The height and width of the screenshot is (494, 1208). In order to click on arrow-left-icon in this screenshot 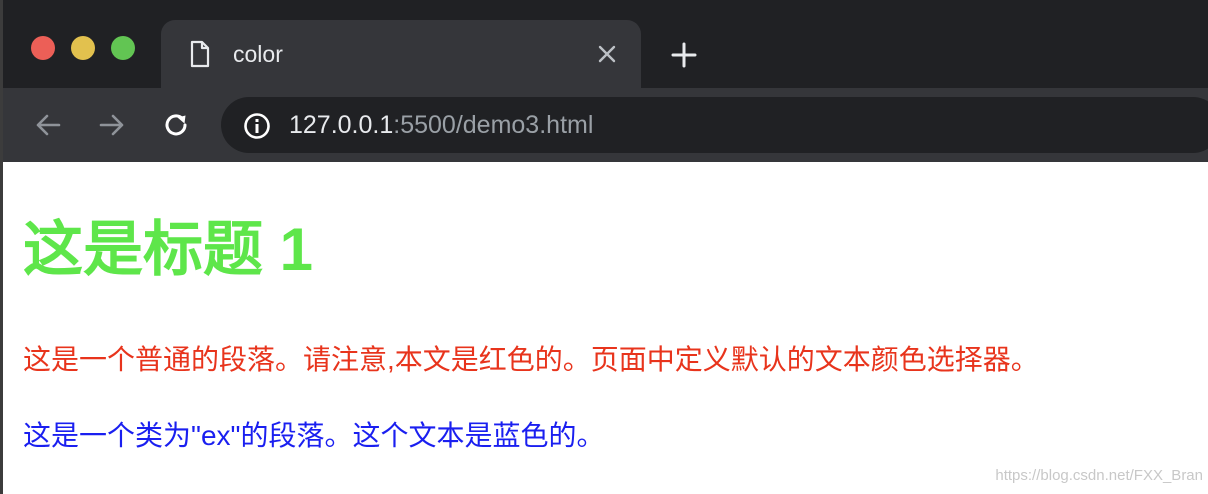, I will do `click(48, 125)`.